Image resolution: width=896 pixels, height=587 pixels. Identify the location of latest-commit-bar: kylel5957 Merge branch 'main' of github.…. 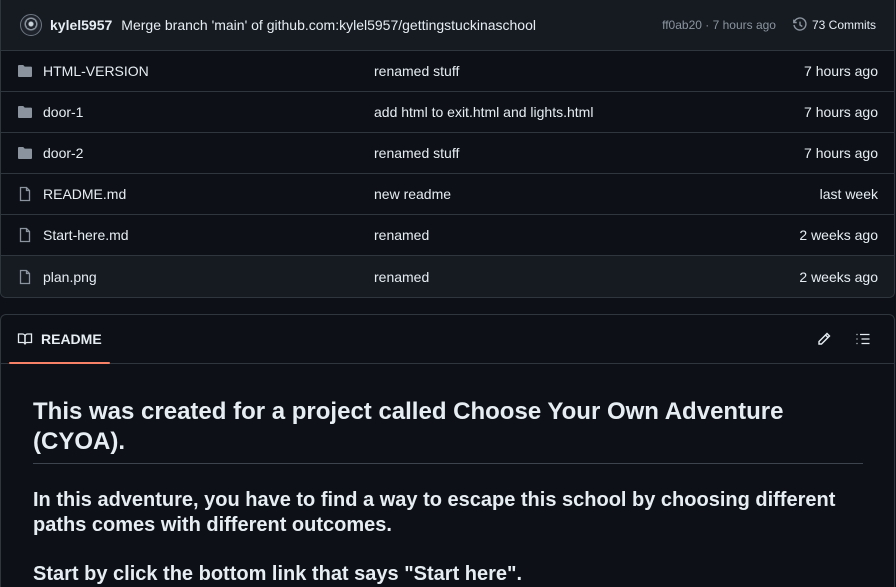
(447, 25).